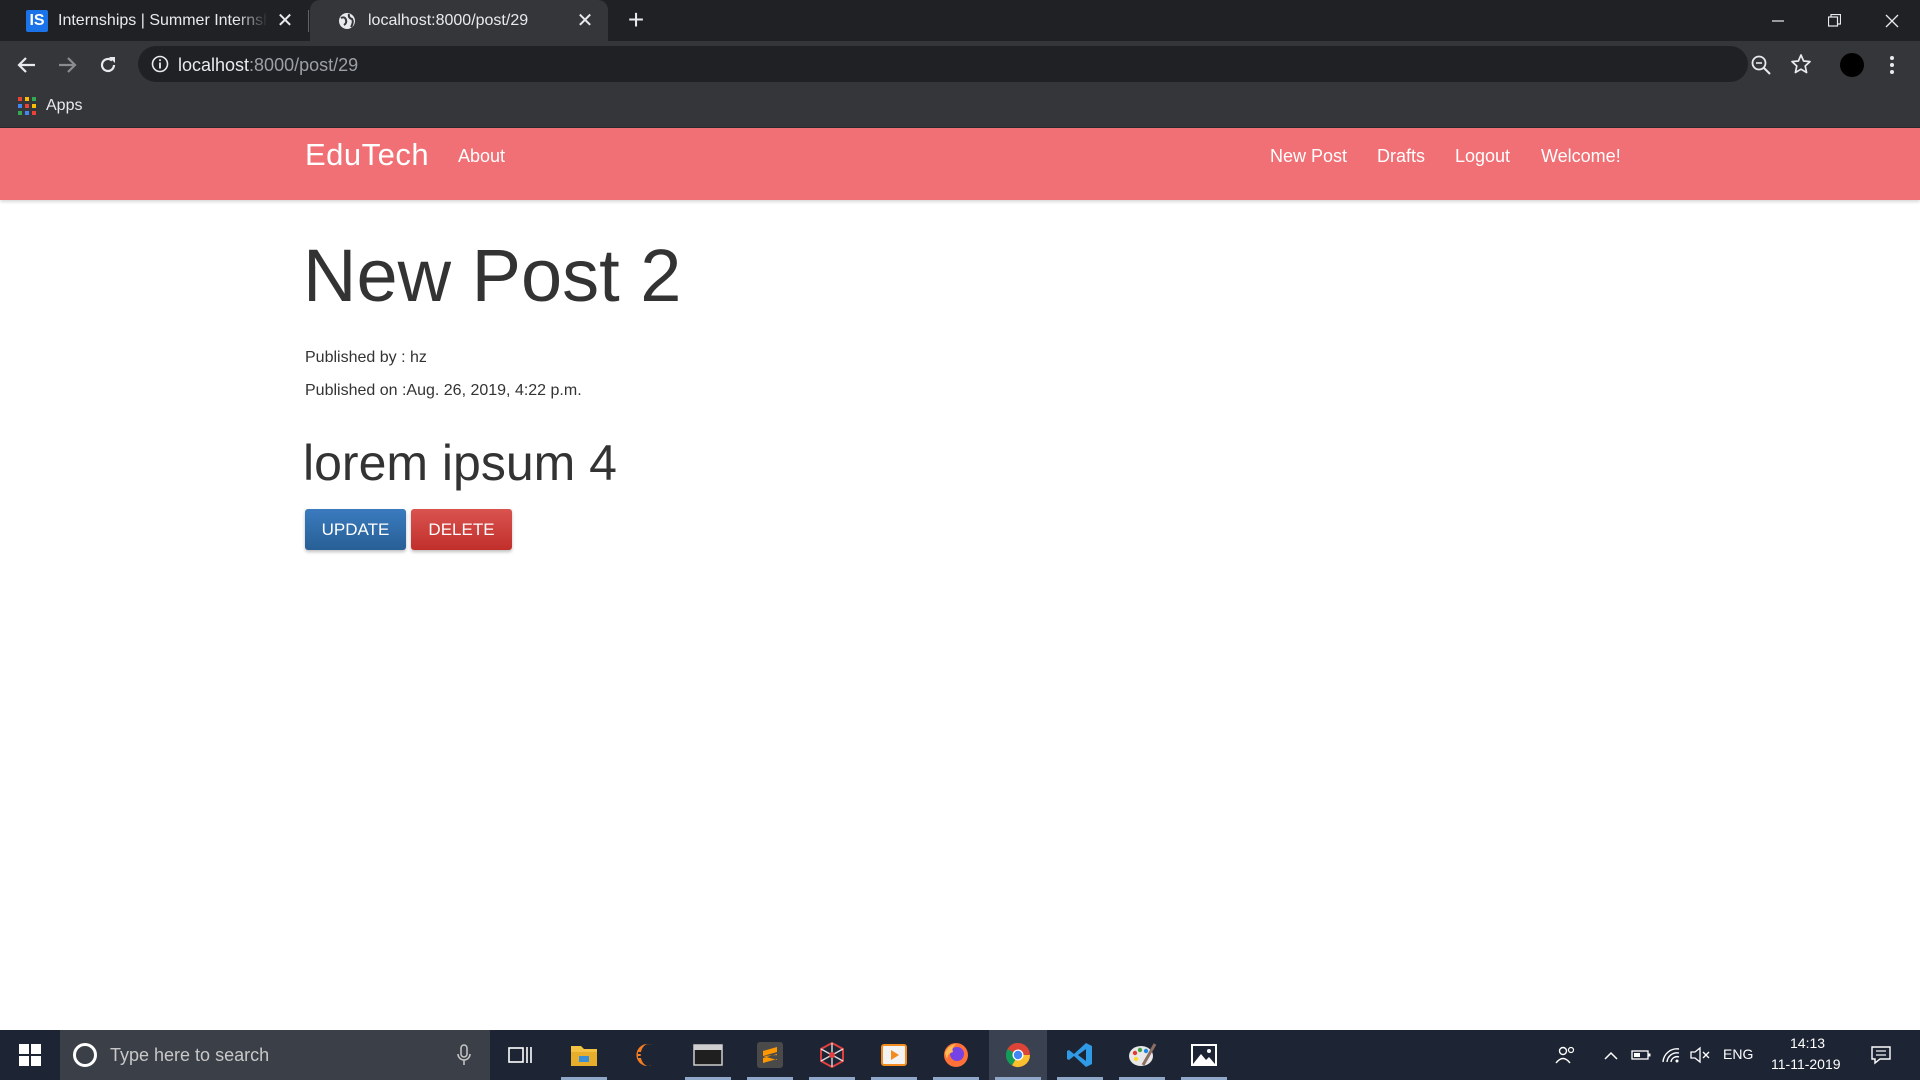 This screenshot has width=1920, height=1080. I want to click on globe-icon, so click(347, 21).